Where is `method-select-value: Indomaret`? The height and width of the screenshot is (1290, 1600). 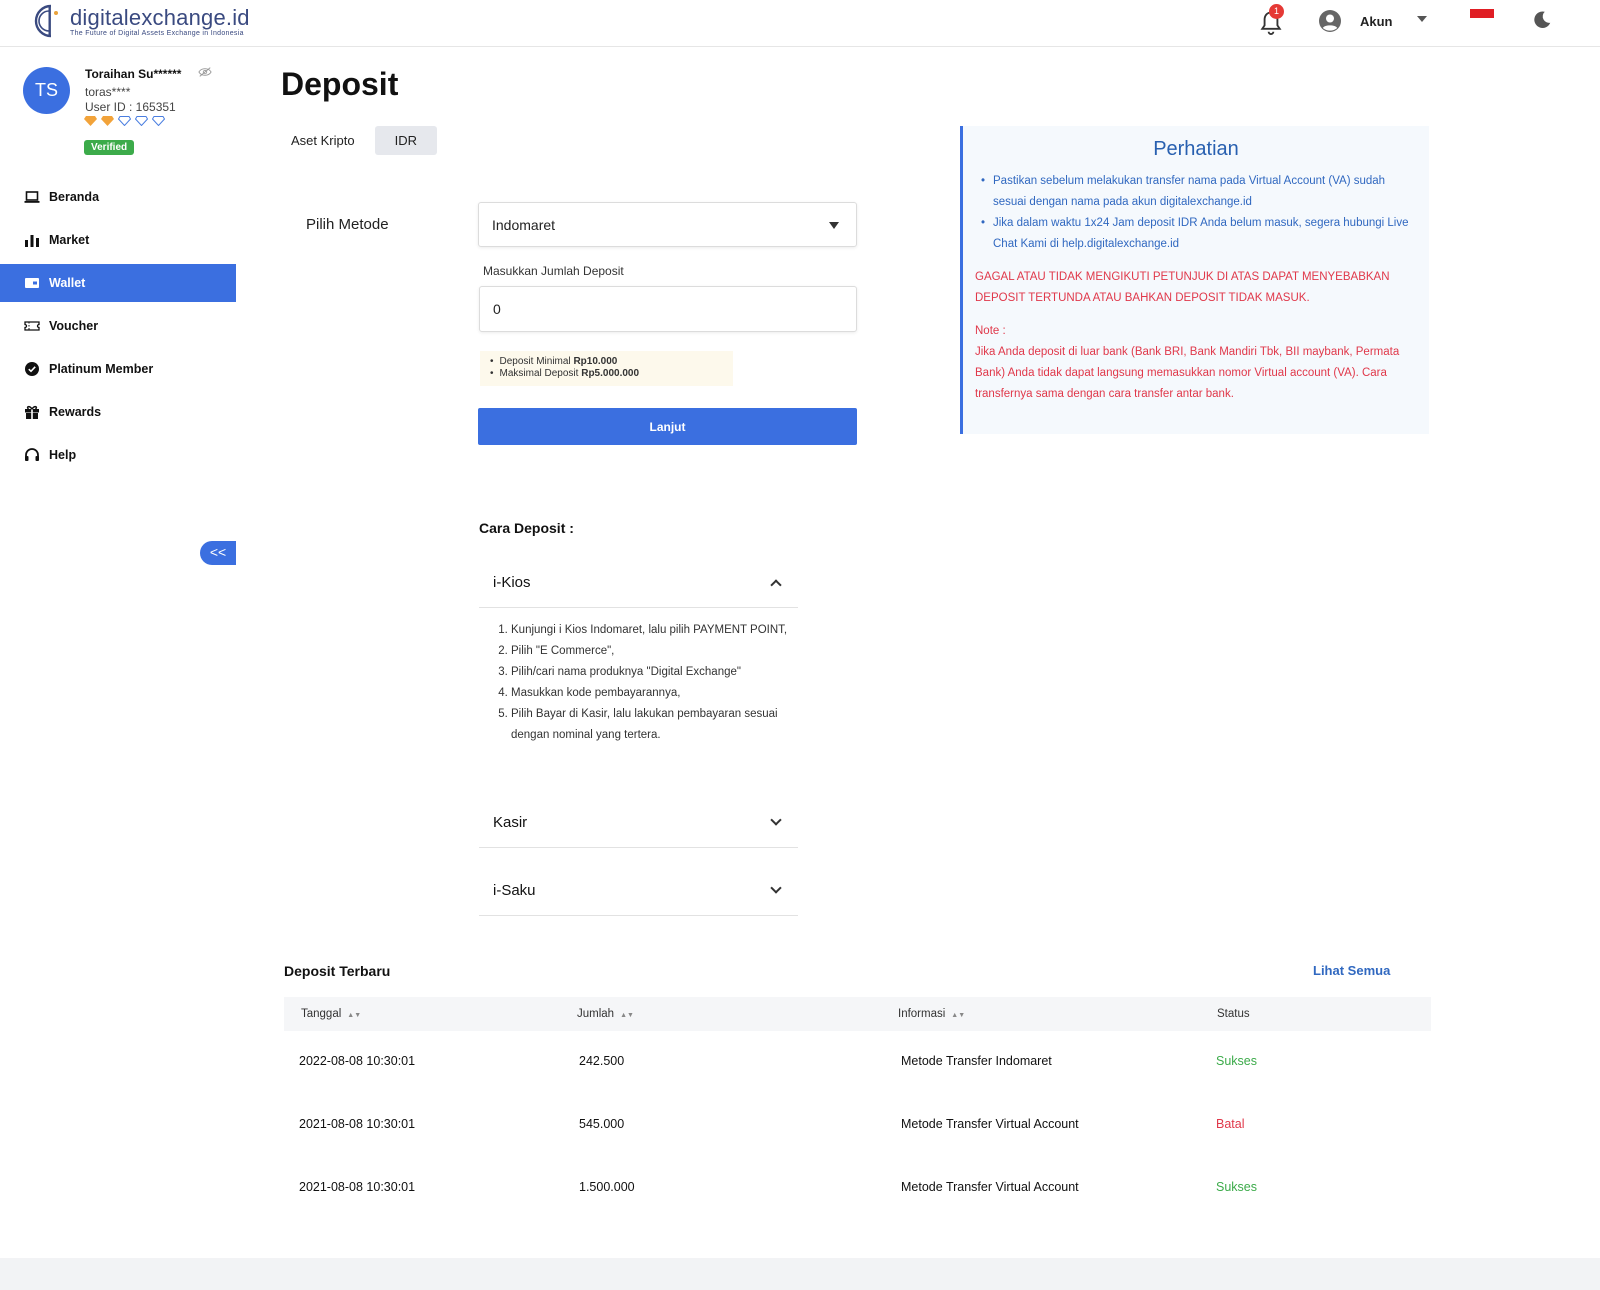
method-select-value: Indomaret is located at coordinates (524, 224).